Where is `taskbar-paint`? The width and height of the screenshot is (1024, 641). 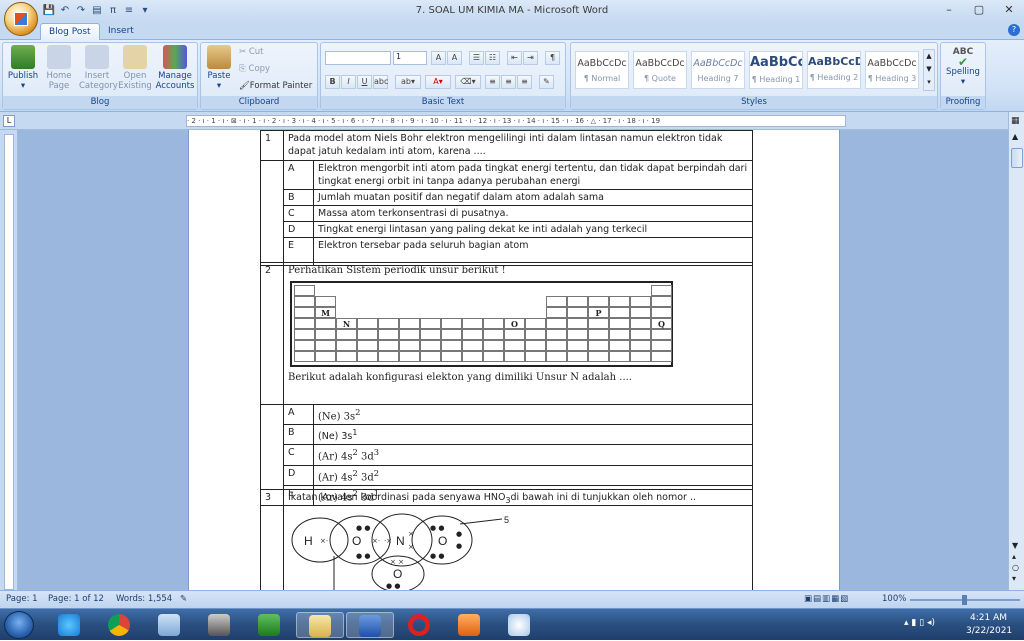
taskbar-paint is located at coordinates (520, 625).